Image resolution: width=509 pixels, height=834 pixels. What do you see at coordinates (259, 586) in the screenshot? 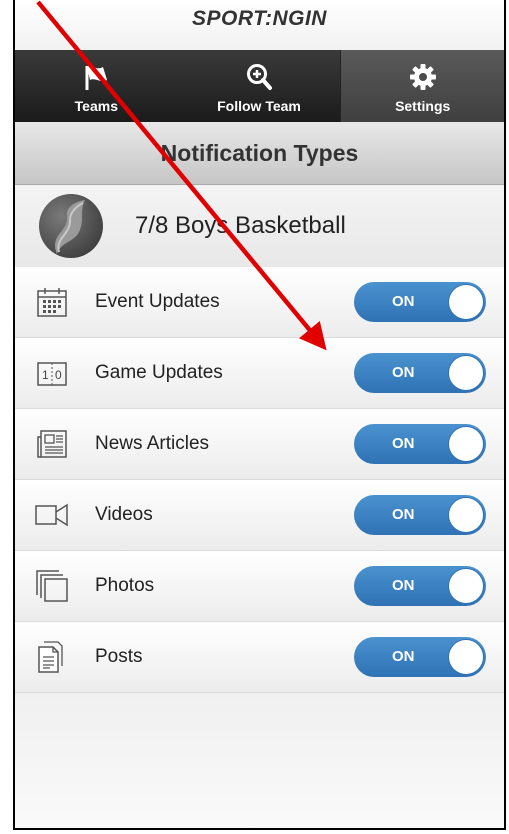
I see `list-item-photos: Photos ON` at bounding box center [259, 586].